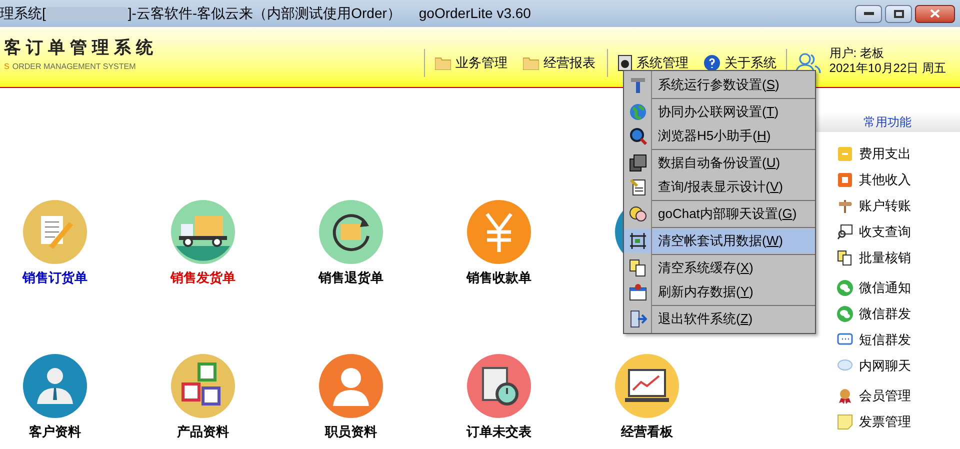 The width and height of the screenshot is (960, 449). I want to click on function-shortcut: 客户资料, so click(55, 397).